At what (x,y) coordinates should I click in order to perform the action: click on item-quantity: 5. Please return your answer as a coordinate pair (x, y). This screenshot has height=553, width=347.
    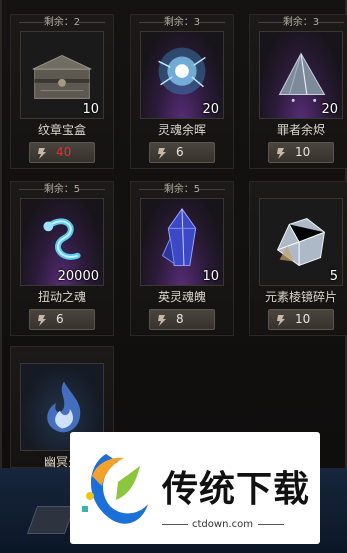
    Looking at the image, I should click on (333, 276).